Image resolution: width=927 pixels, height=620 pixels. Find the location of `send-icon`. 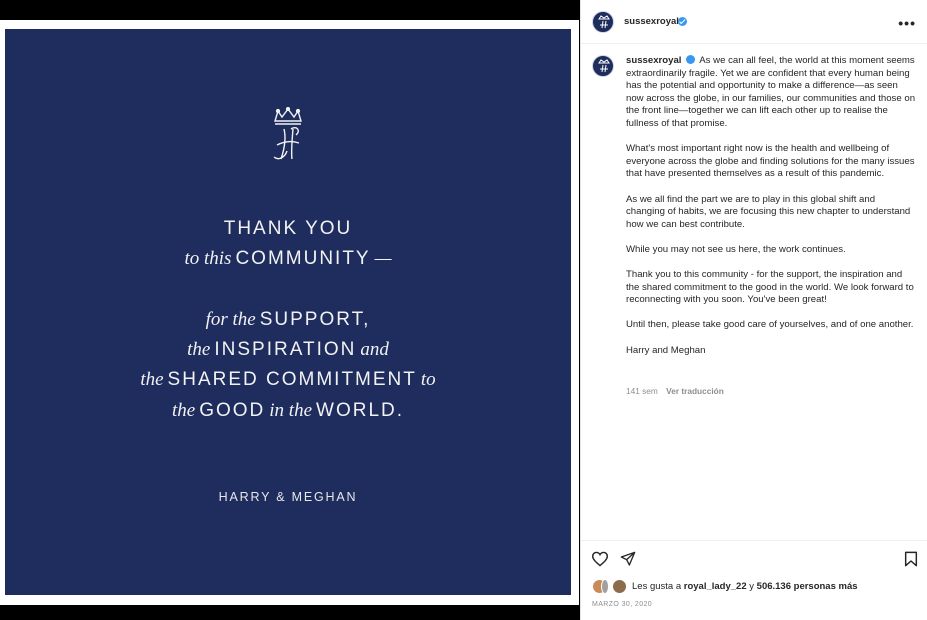

send-icon is located at coordinates (628, 559).